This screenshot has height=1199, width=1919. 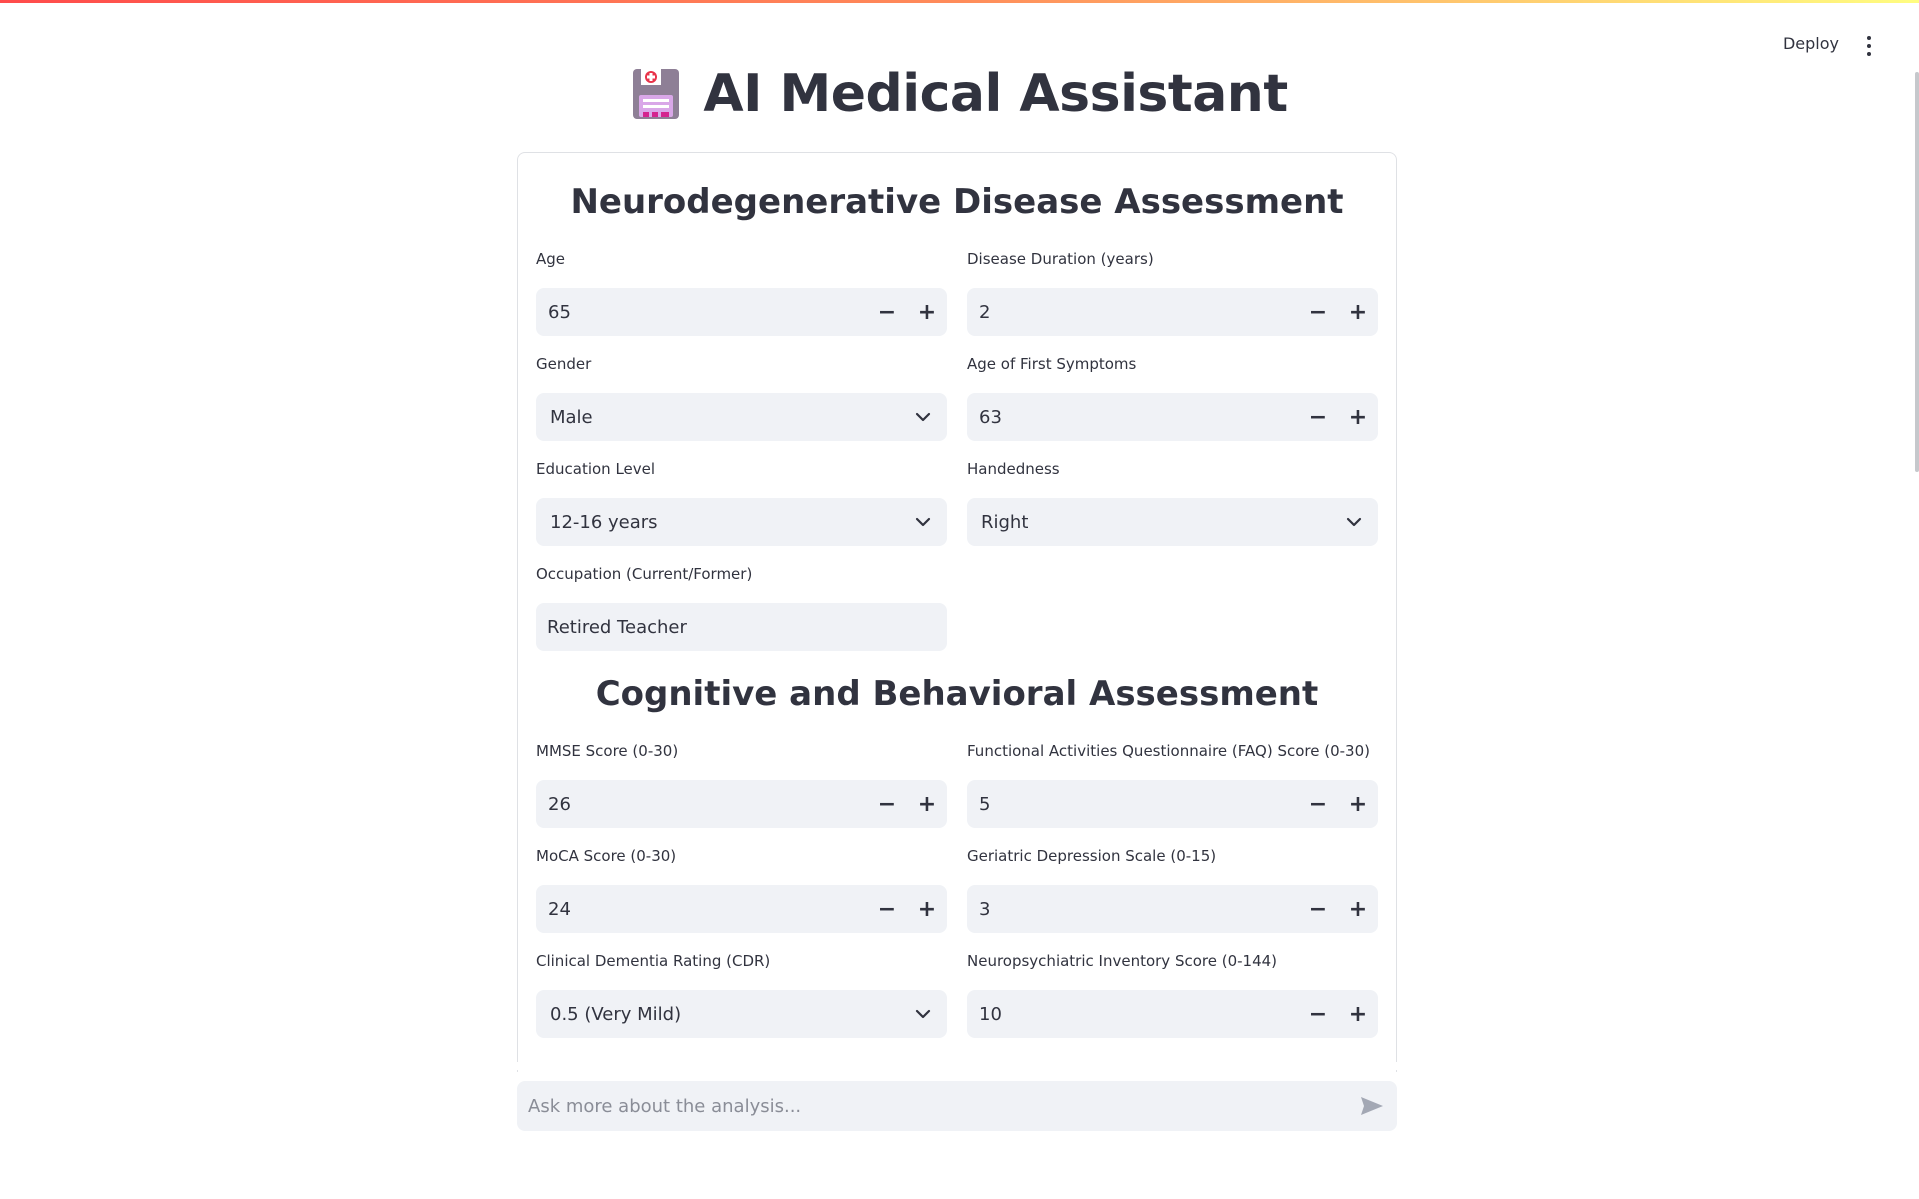 I want to click on gender-value: Male, so click(x=717, y=417).